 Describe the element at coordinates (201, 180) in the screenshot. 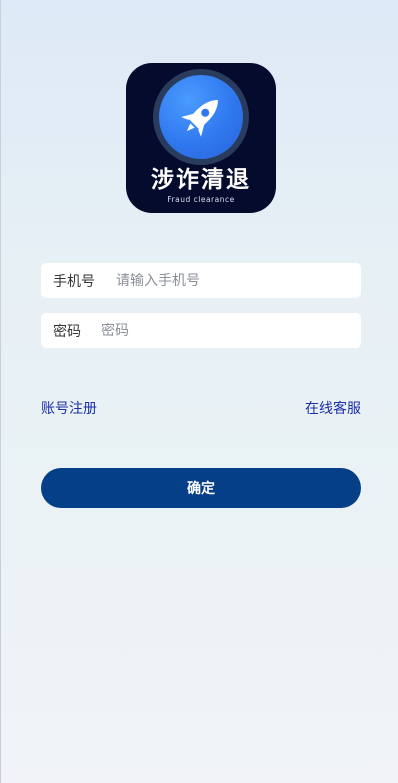

I see `logo-title: 涉诈清退` at that location.